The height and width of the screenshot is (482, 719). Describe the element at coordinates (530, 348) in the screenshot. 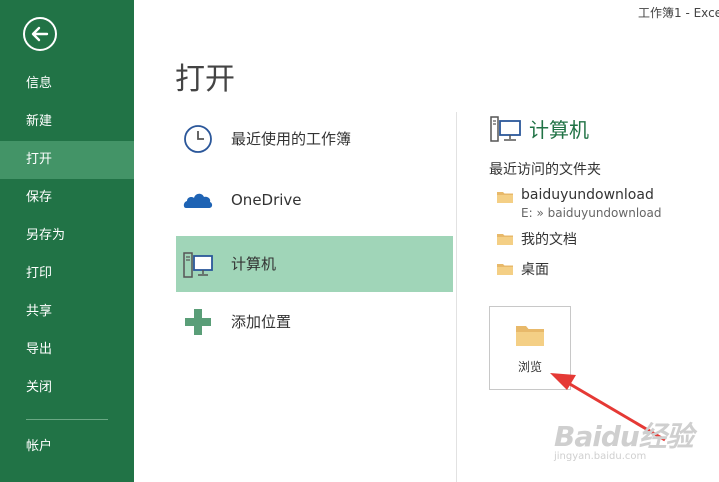

I see `browse-button: 浏览` at that location.